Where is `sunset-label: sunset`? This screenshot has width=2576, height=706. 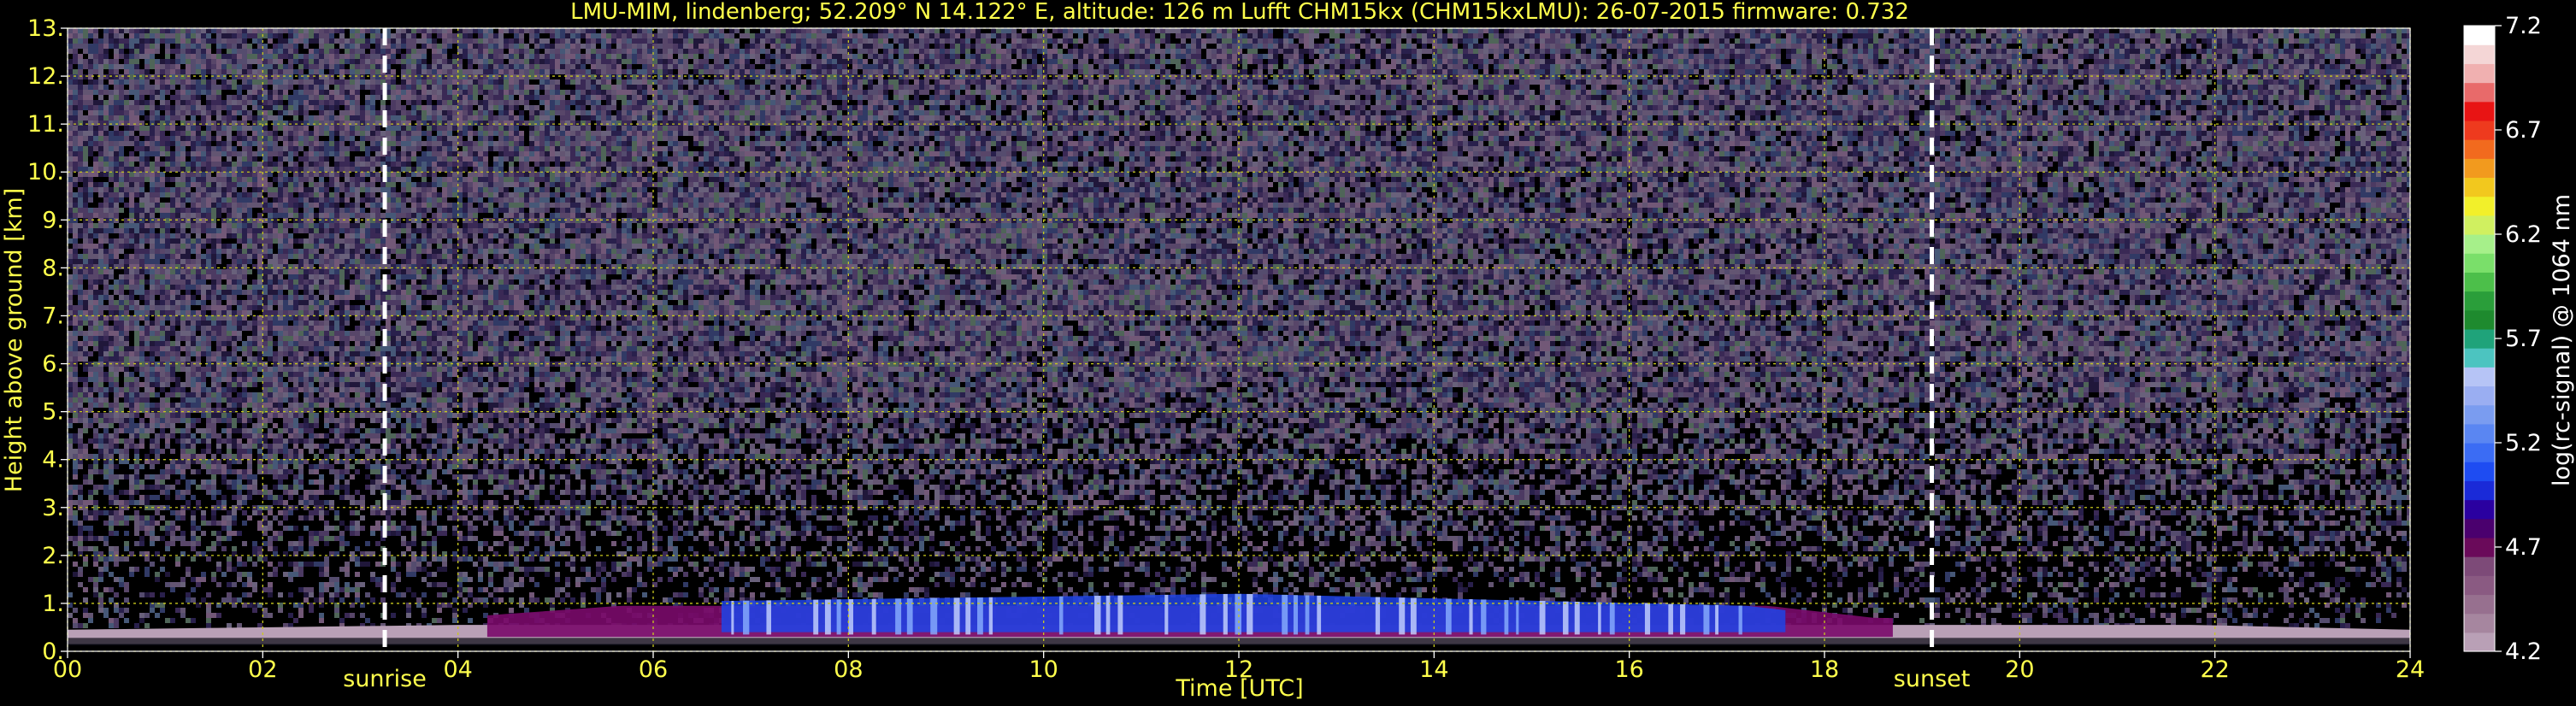 sunset-label: sunset is located at coordinates (1932, 679).